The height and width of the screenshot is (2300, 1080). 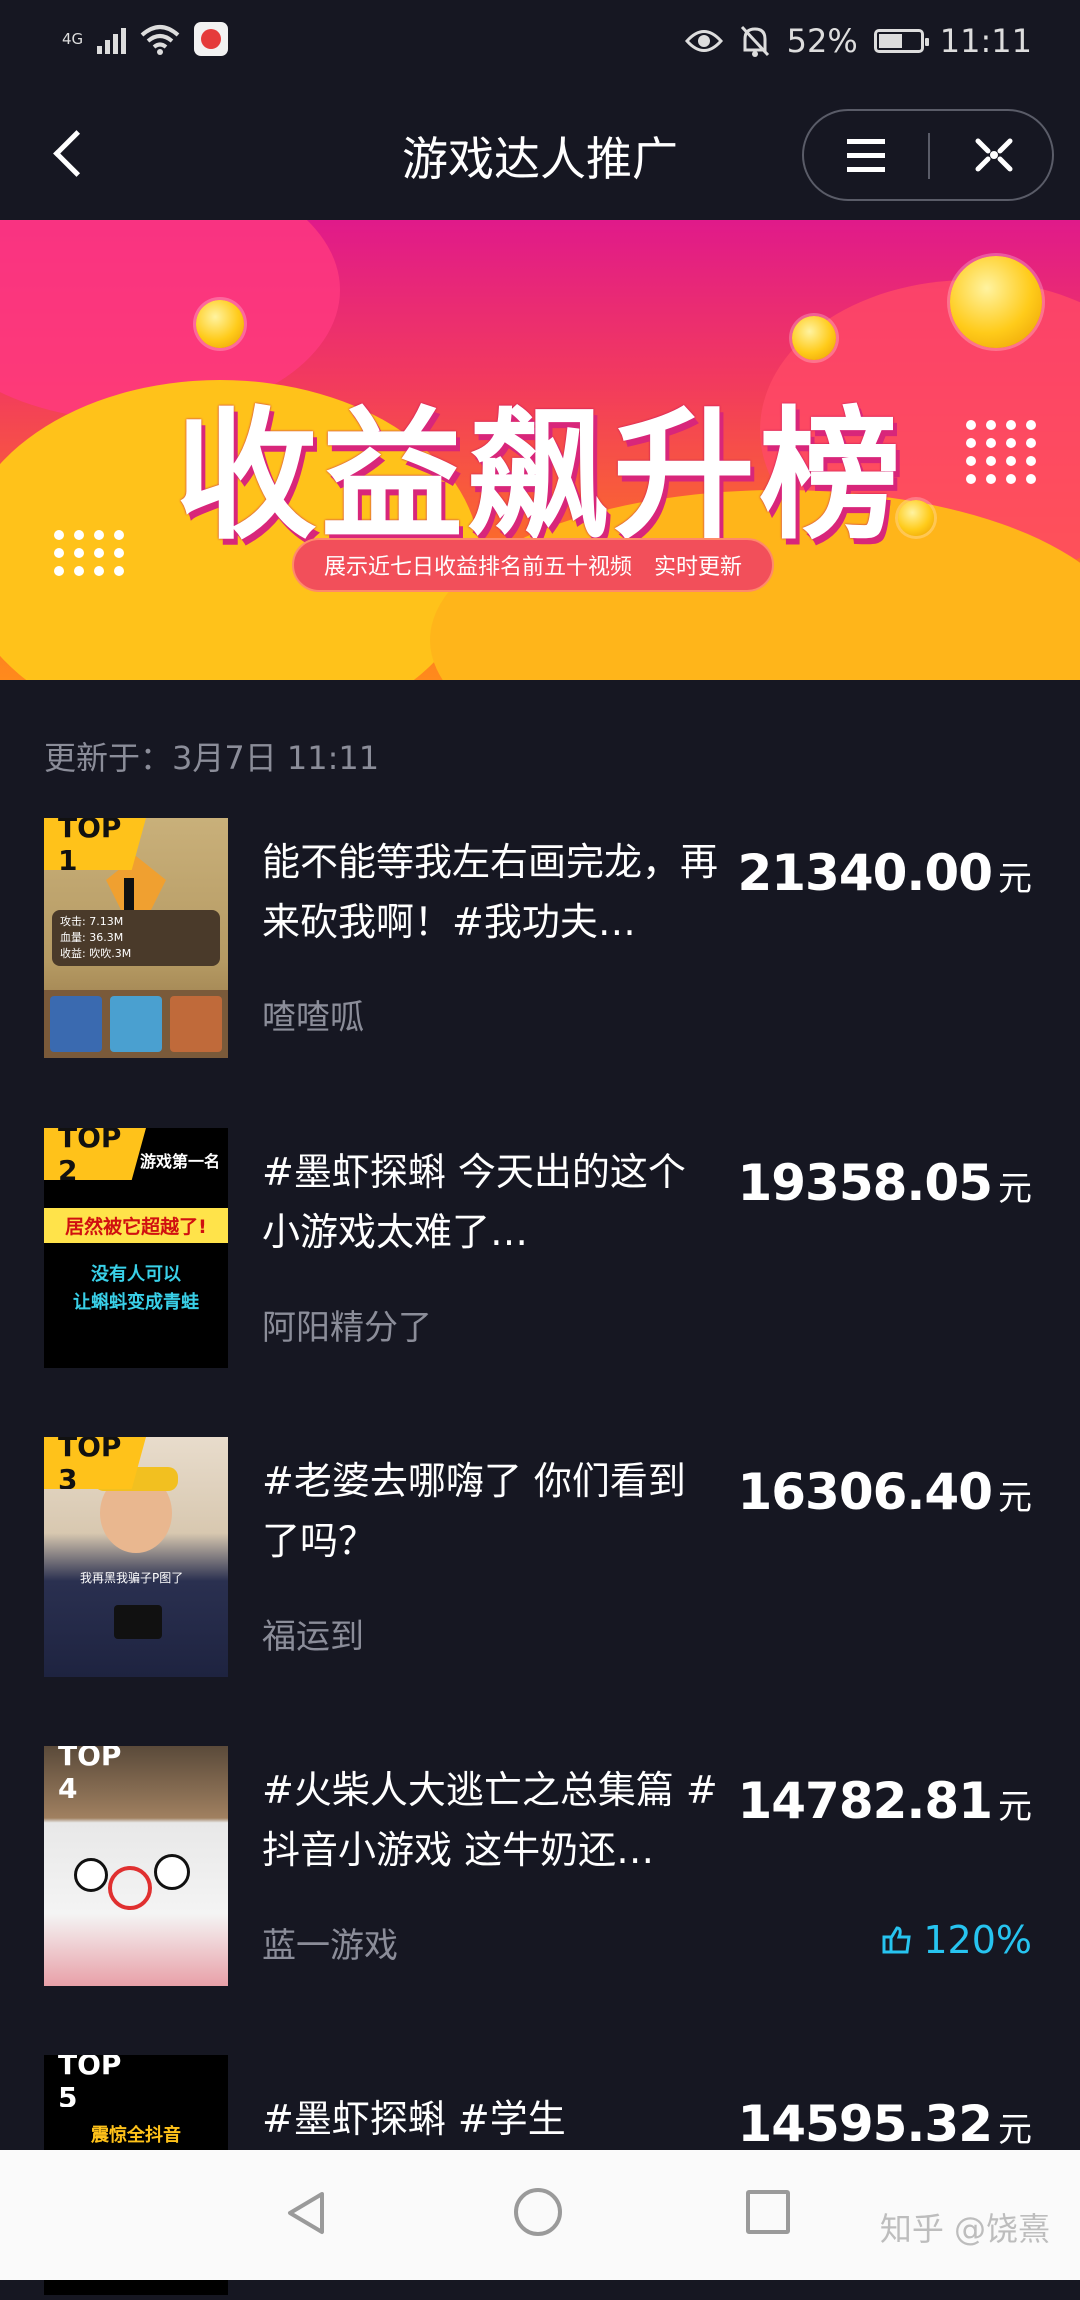 I want to click on thumb-text: 收益: 吹吹.3M, so click(x=96, y=953).